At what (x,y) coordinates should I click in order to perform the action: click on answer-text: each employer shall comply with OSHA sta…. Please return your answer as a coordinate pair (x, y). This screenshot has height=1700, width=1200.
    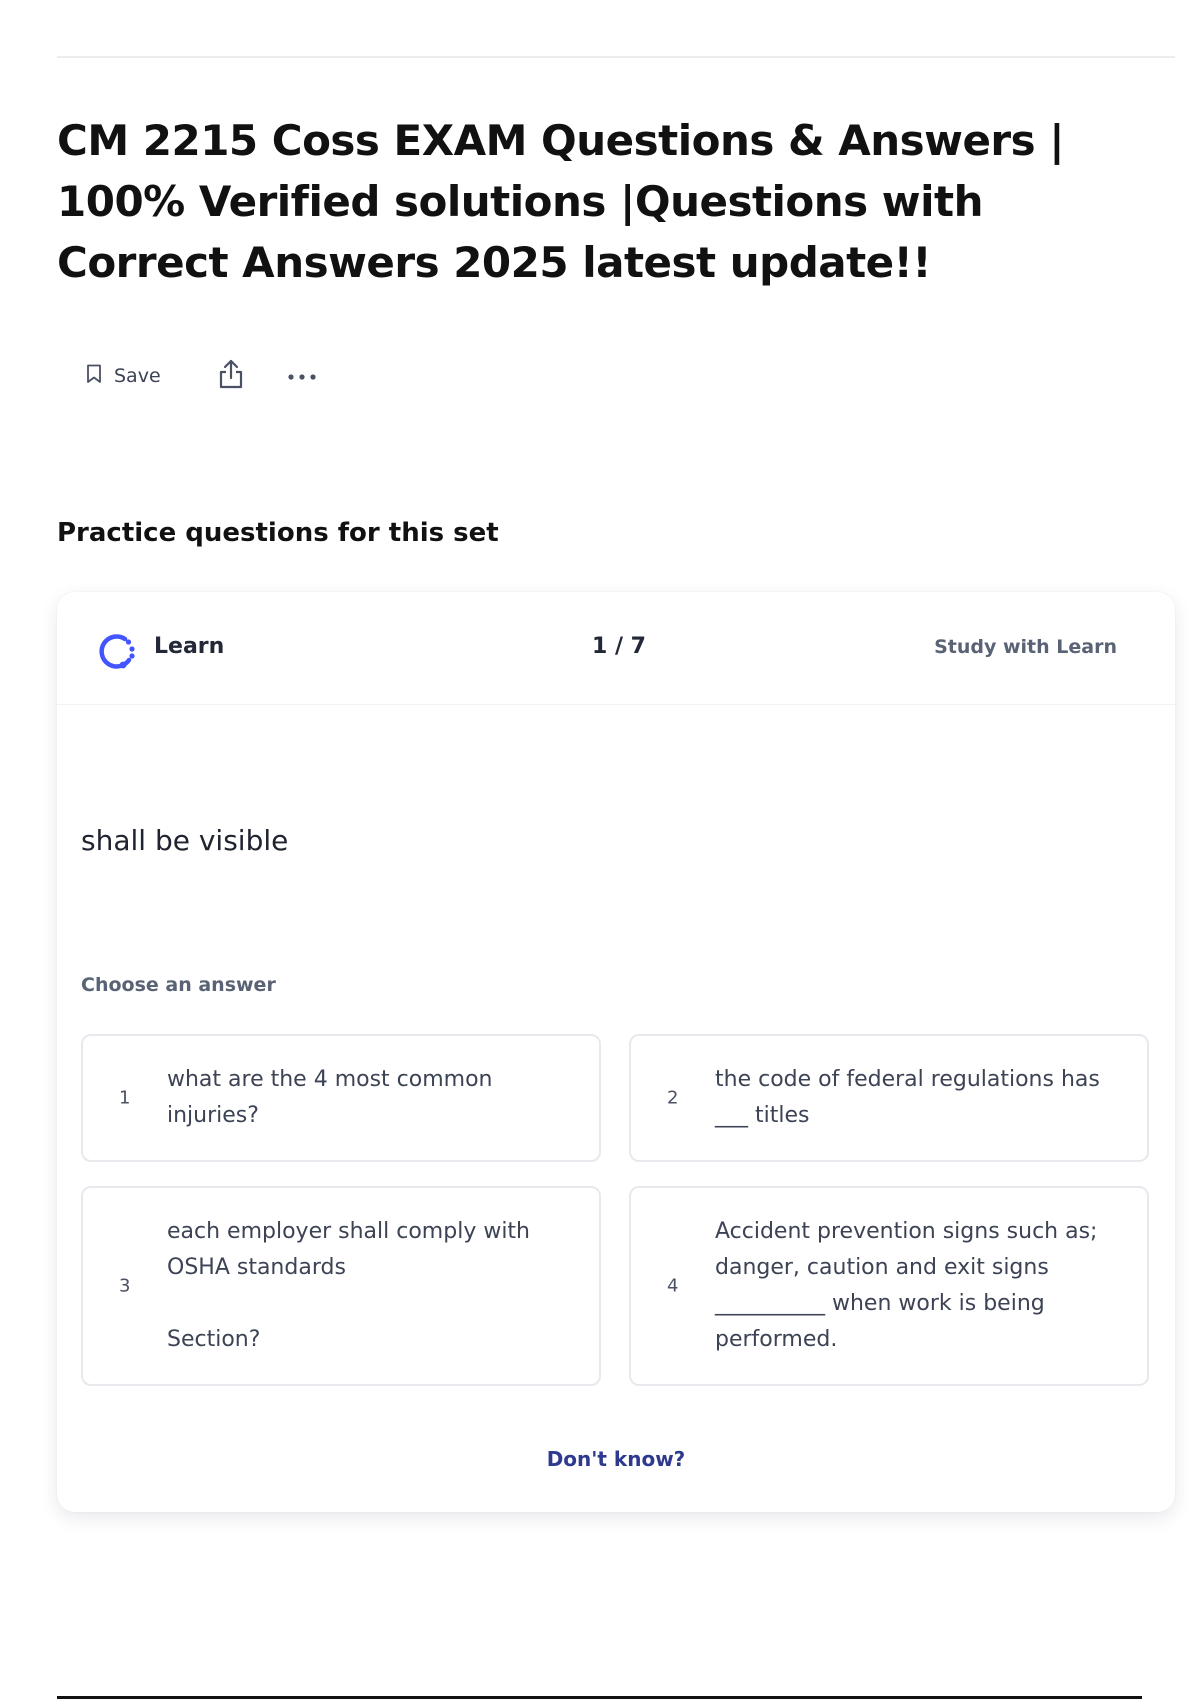
    Looking at the image, I should click on (348, 1285).